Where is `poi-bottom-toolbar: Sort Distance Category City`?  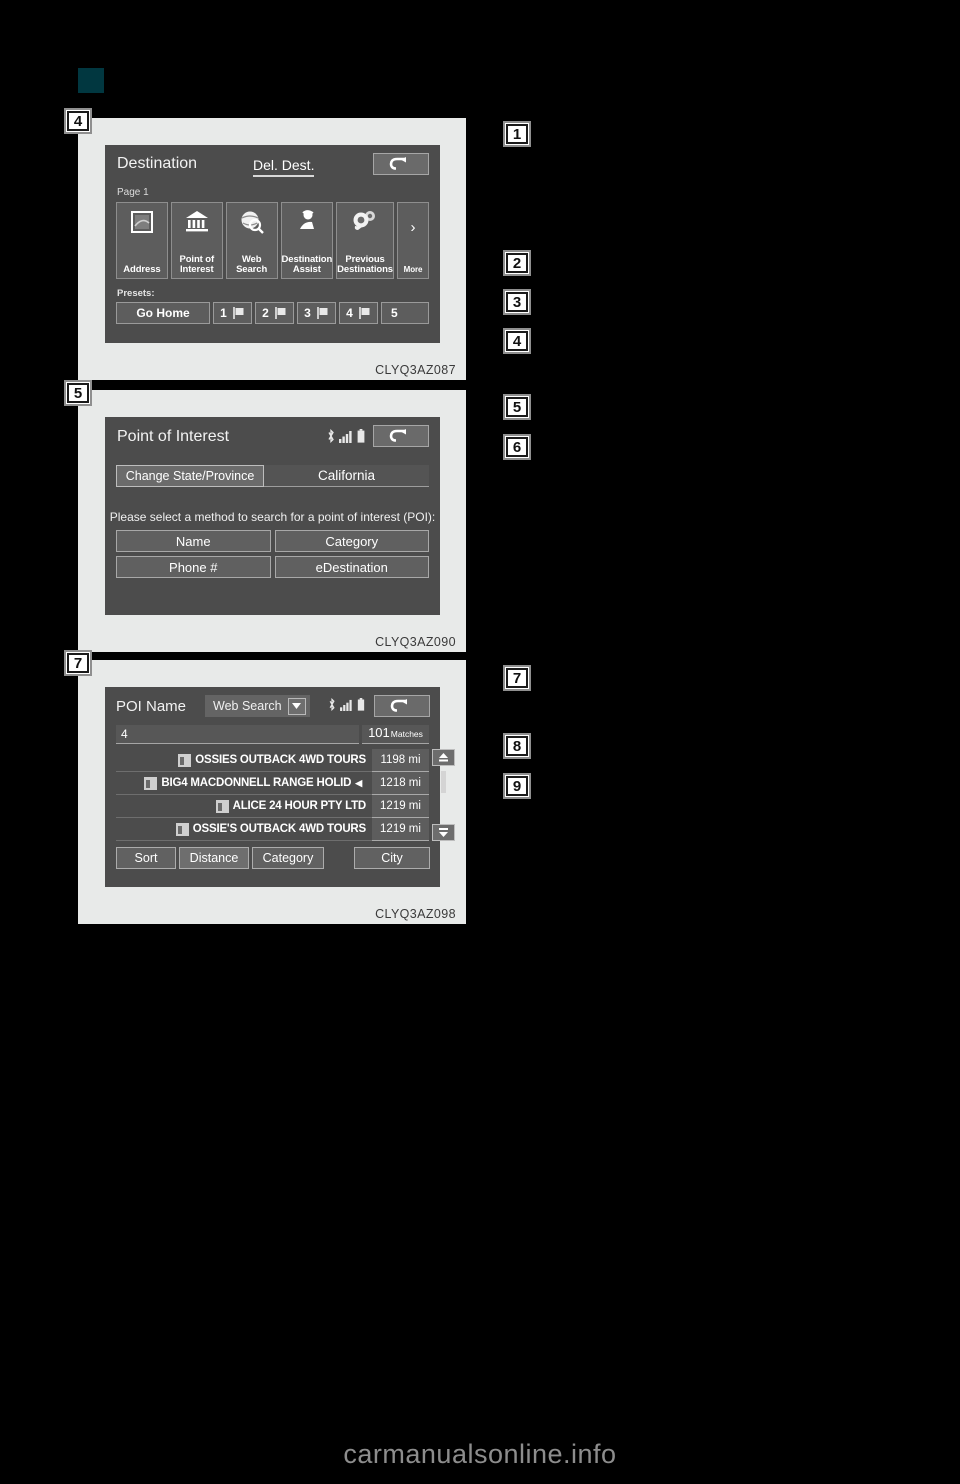
poi-bottom-toolbar: Sort Distance Category City is located at coordinates (273, 858).